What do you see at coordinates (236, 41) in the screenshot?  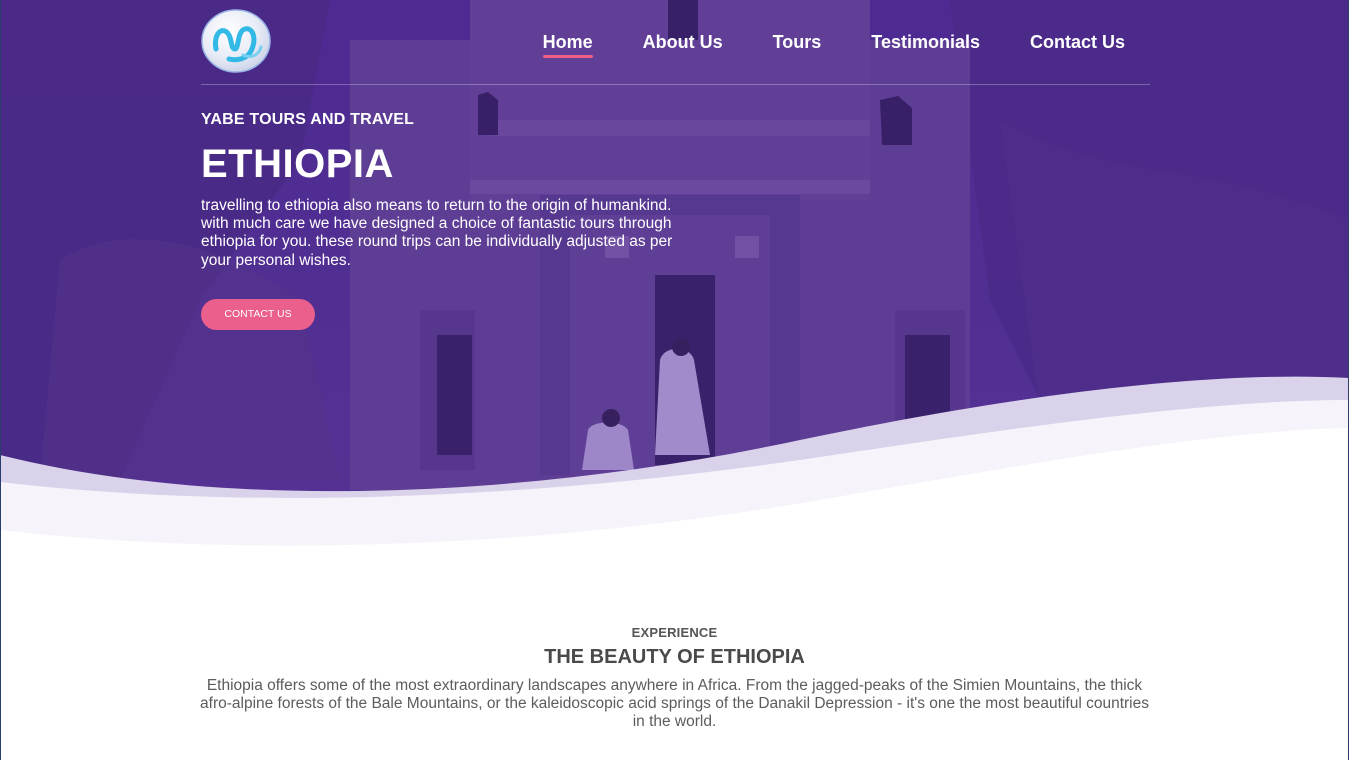 I see `yabe-logo-icon` at bounding box center [236, 41].